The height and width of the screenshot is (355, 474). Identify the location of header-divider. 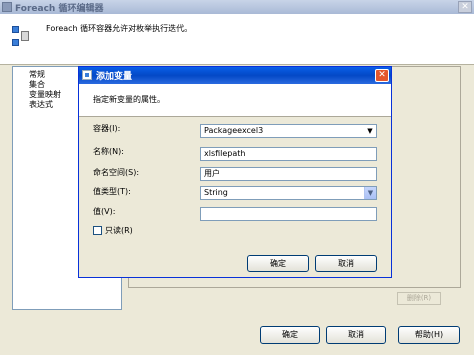
(237, 64).